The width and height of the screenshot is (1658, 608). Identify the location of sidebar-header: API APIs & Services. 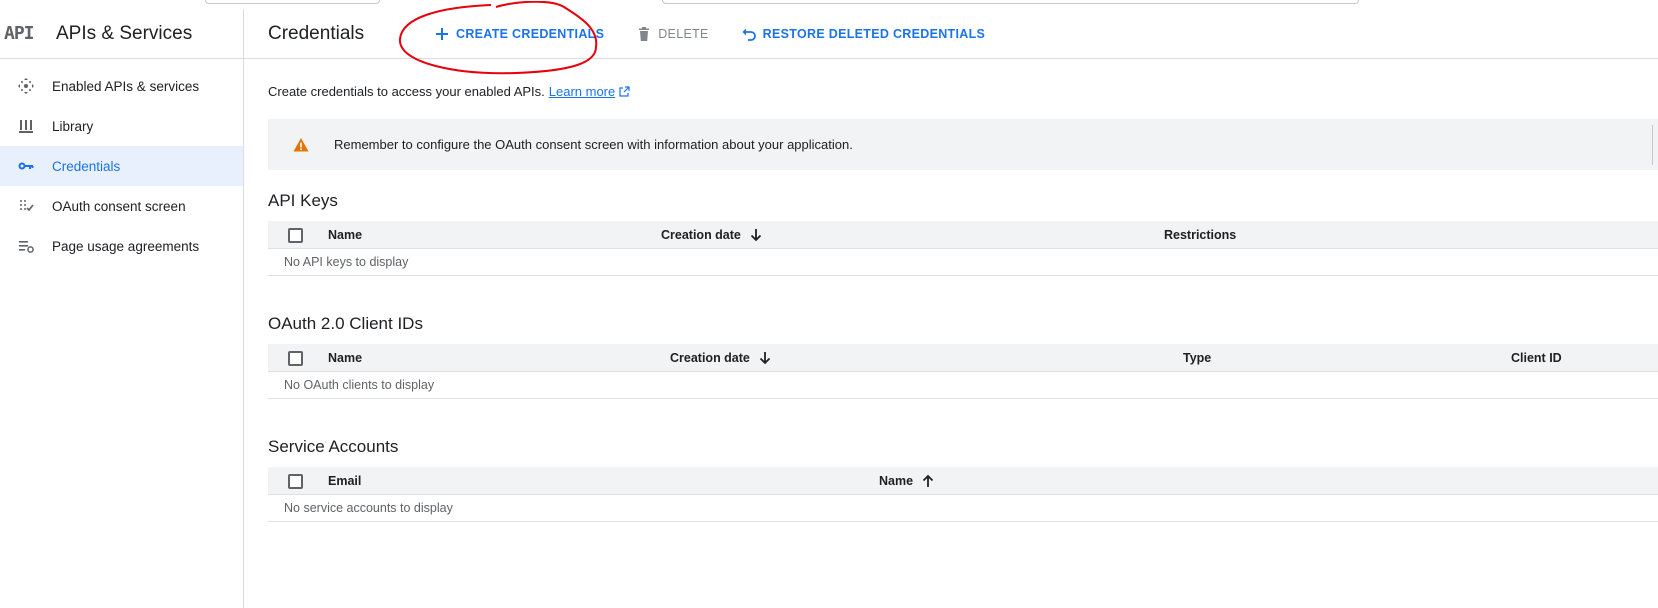
(121, 34).